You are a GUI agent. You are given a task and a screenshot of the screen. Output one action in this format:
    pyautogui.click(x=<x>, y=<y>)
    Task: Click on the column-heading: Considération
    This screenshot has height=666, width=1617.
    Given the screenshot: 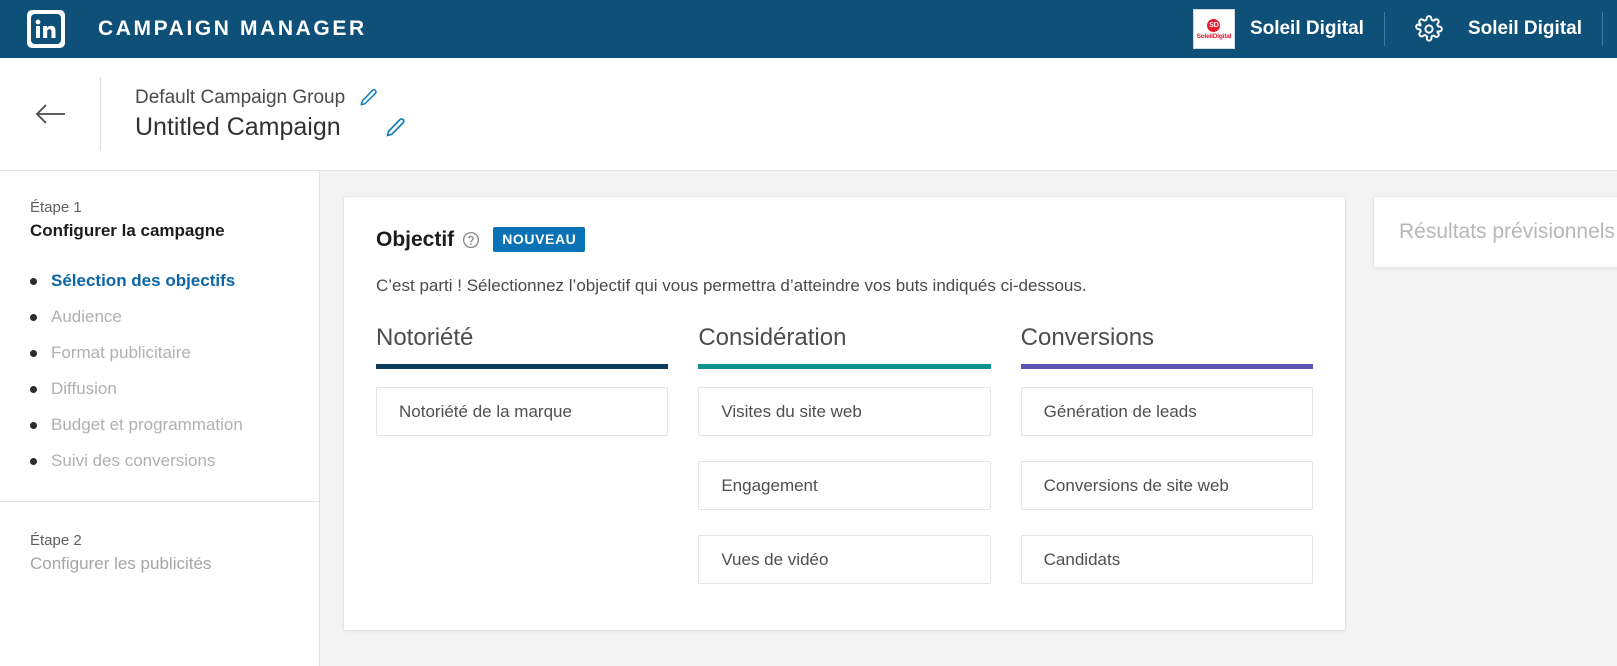 What is the action you would take?
    pyautogui.click(x=772, y=337)
    